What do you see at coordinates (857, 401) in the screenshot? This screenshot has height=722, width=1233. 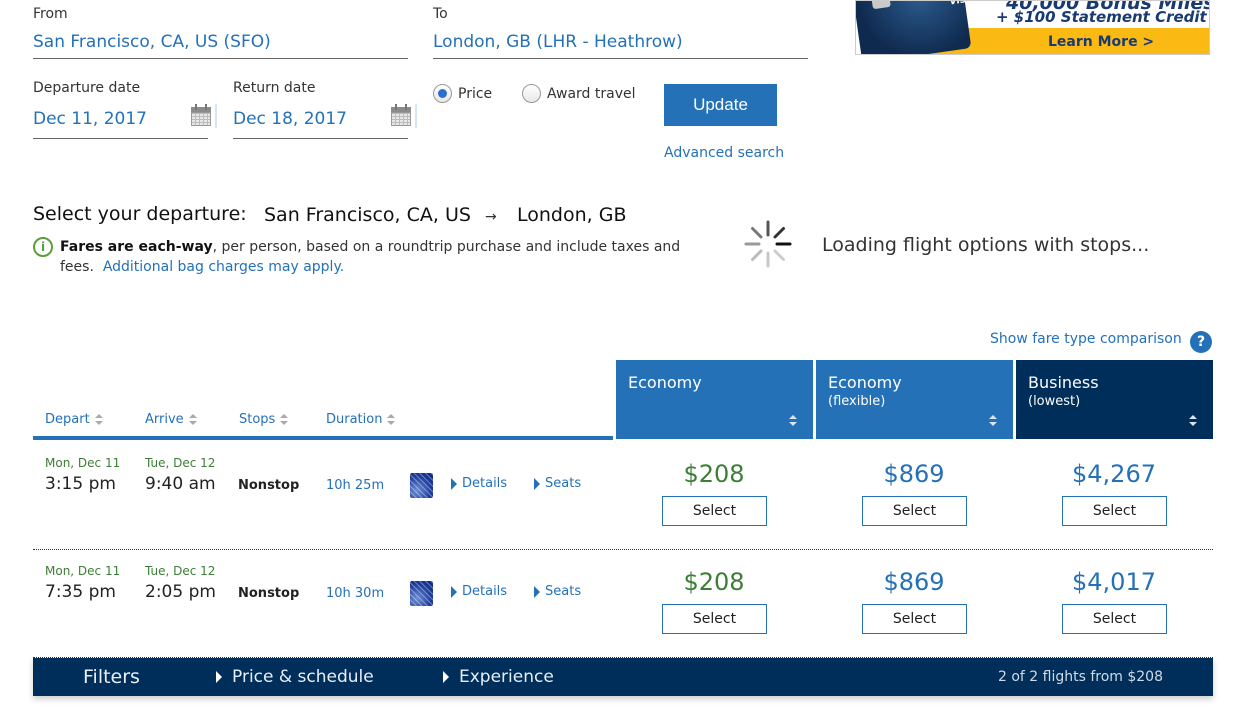 I see `cabin-subtitle: (flexible)` at bounding box center [857, 401].